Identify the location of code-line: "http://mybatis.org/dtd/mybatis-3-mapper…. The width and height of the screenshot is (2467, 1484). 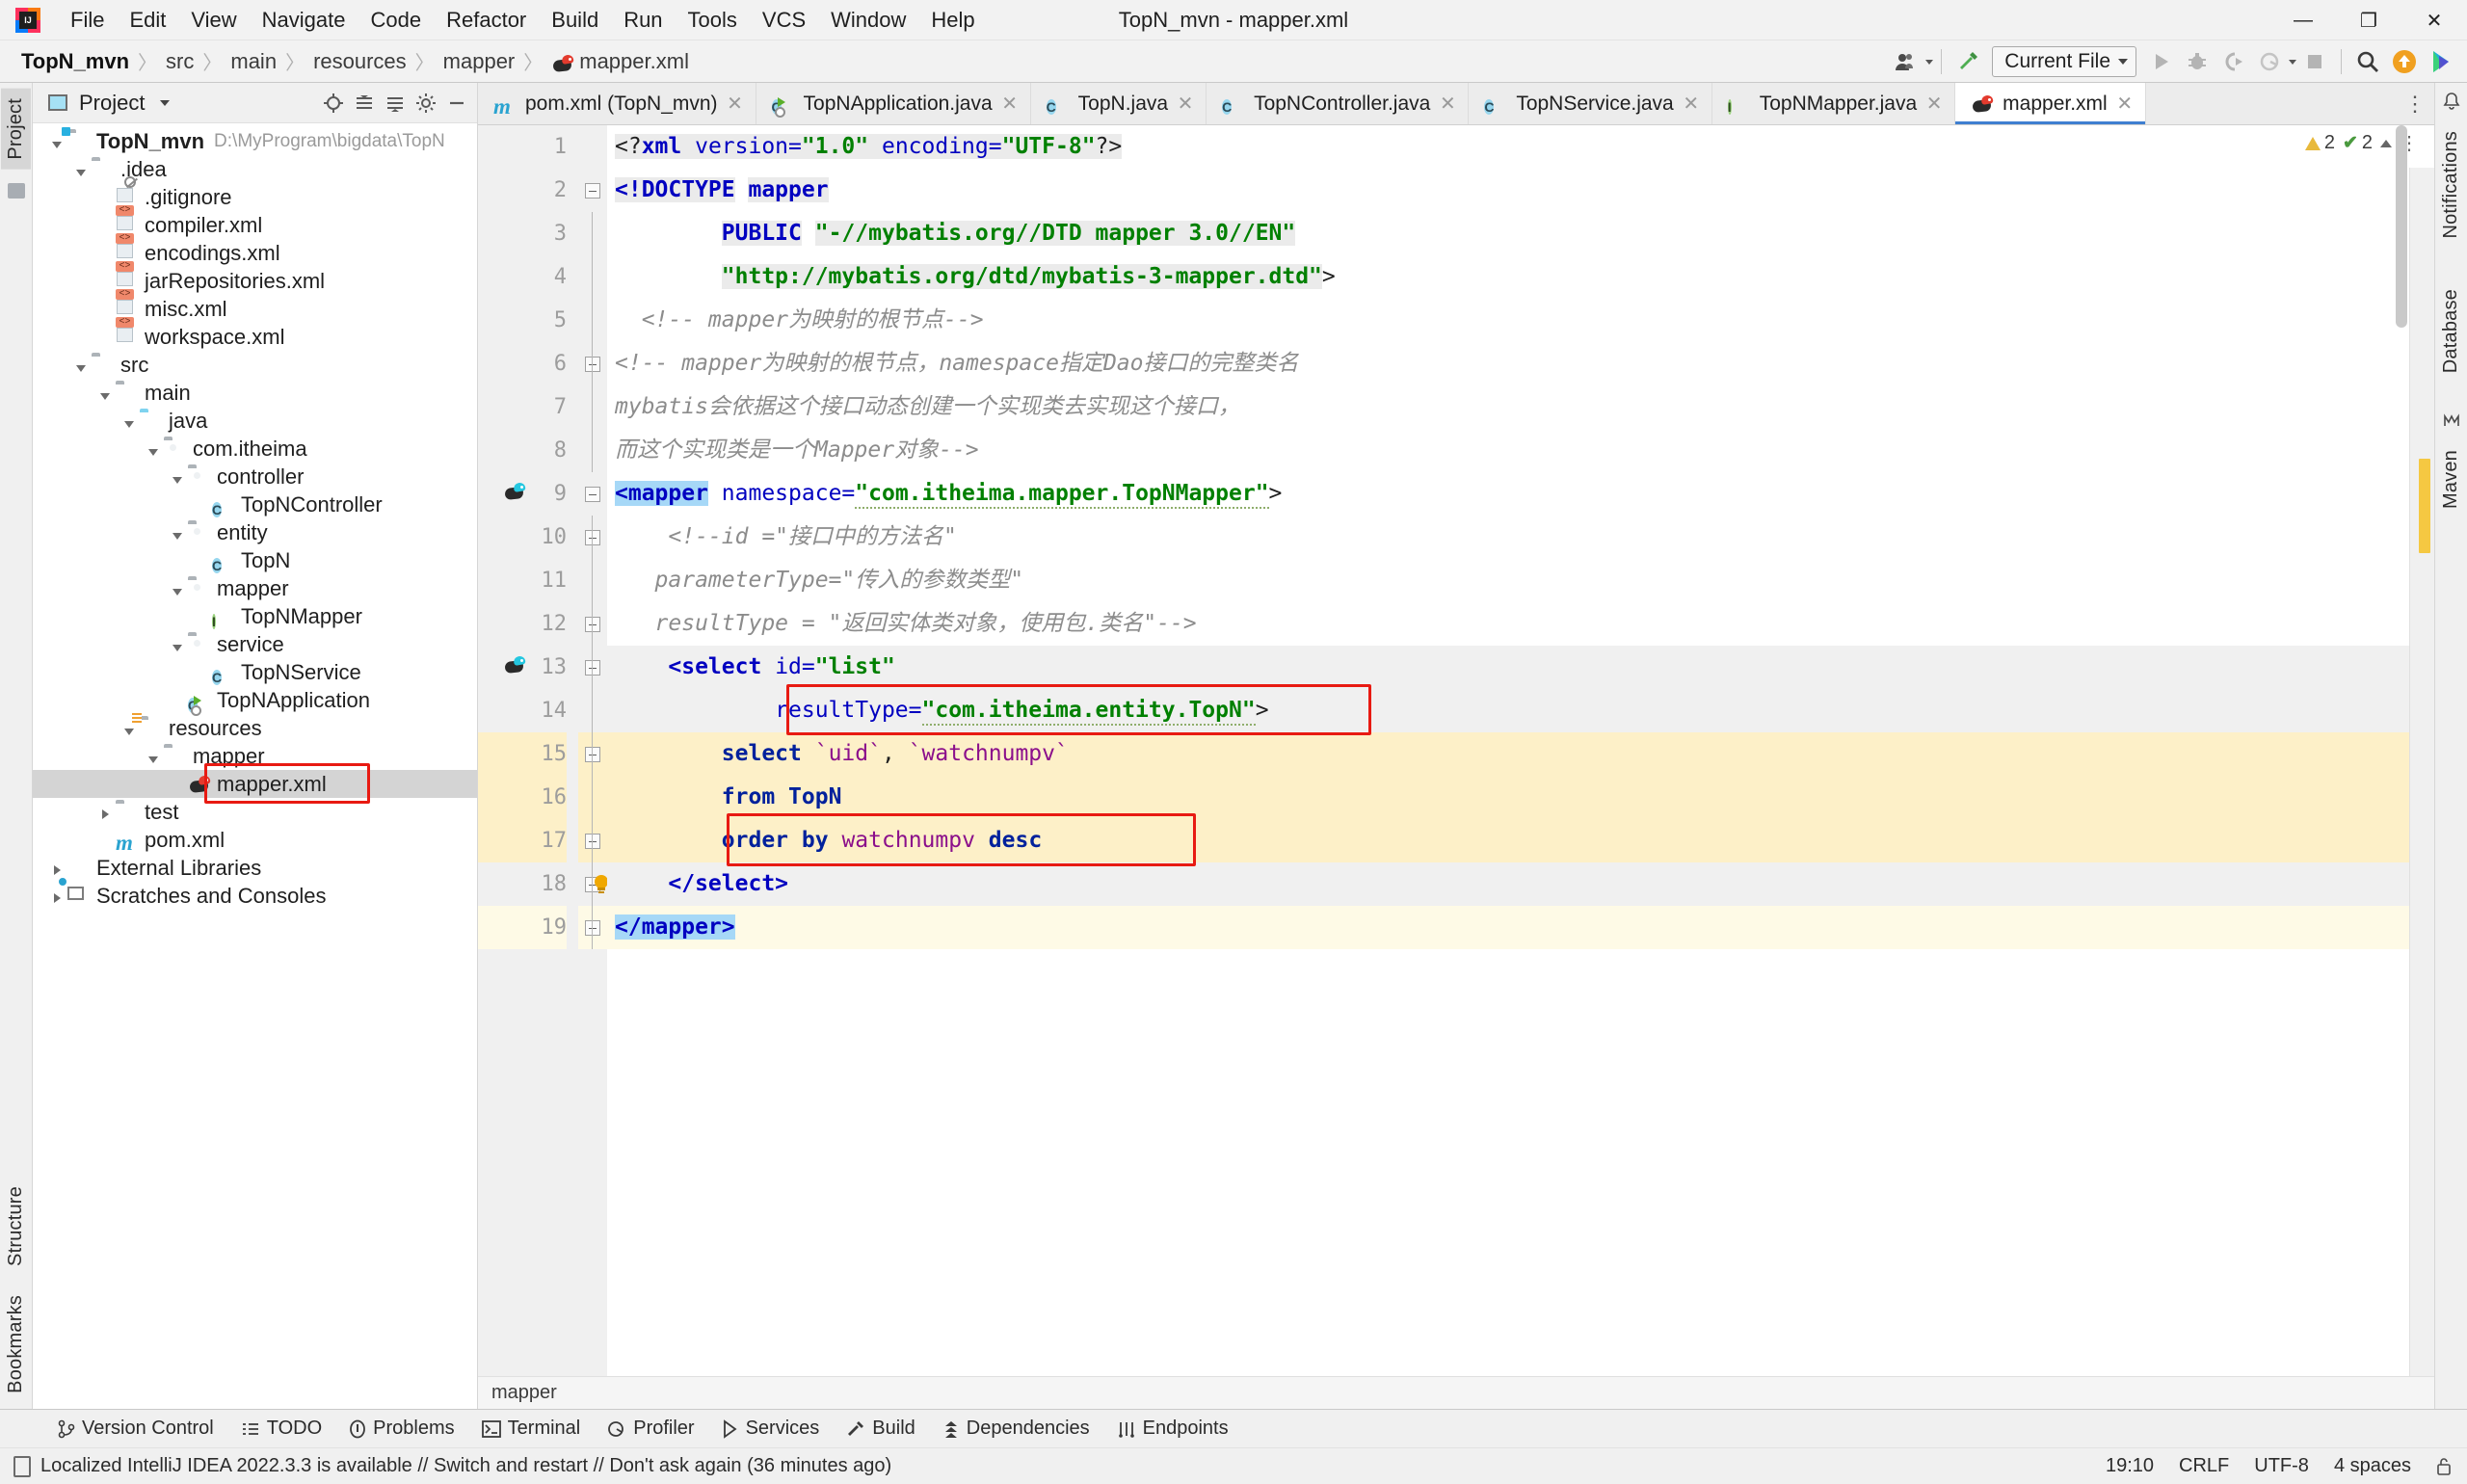
(1520, 277).